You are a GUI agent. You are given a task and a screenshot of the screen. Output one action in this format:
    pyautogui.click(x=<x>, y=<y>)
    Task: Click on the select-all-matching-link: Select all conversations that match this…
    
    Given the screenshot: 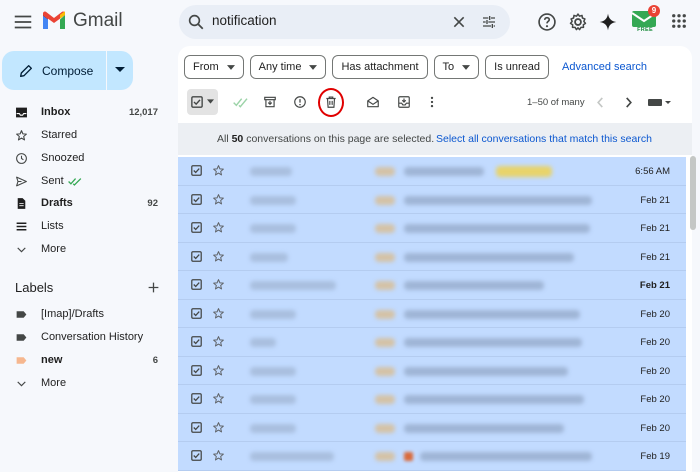 What is the action you would take?
    pyautogui.click(x=544, y=139)
    